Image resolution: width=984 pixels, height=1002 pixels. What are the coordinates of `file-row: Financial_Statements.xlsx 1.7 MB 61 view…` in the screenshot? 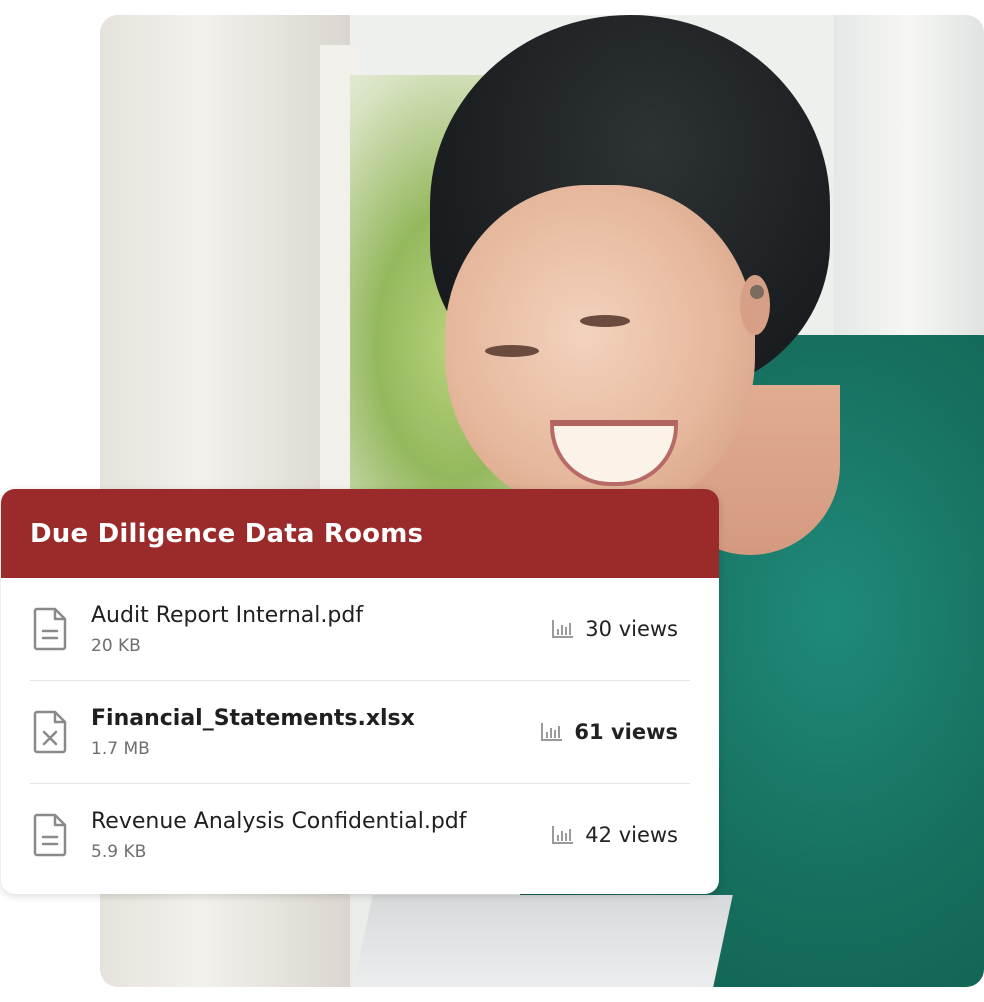 It's located at (360, 732).